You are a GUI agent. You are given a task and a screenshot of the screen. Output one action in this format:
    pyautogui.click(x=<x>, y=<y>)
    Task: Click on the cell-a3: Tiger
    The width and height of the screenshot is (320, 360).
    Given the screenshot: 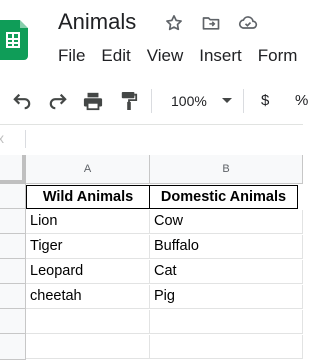 What is the action you would take?
    pyautogui.click(x=88, y=247)
    